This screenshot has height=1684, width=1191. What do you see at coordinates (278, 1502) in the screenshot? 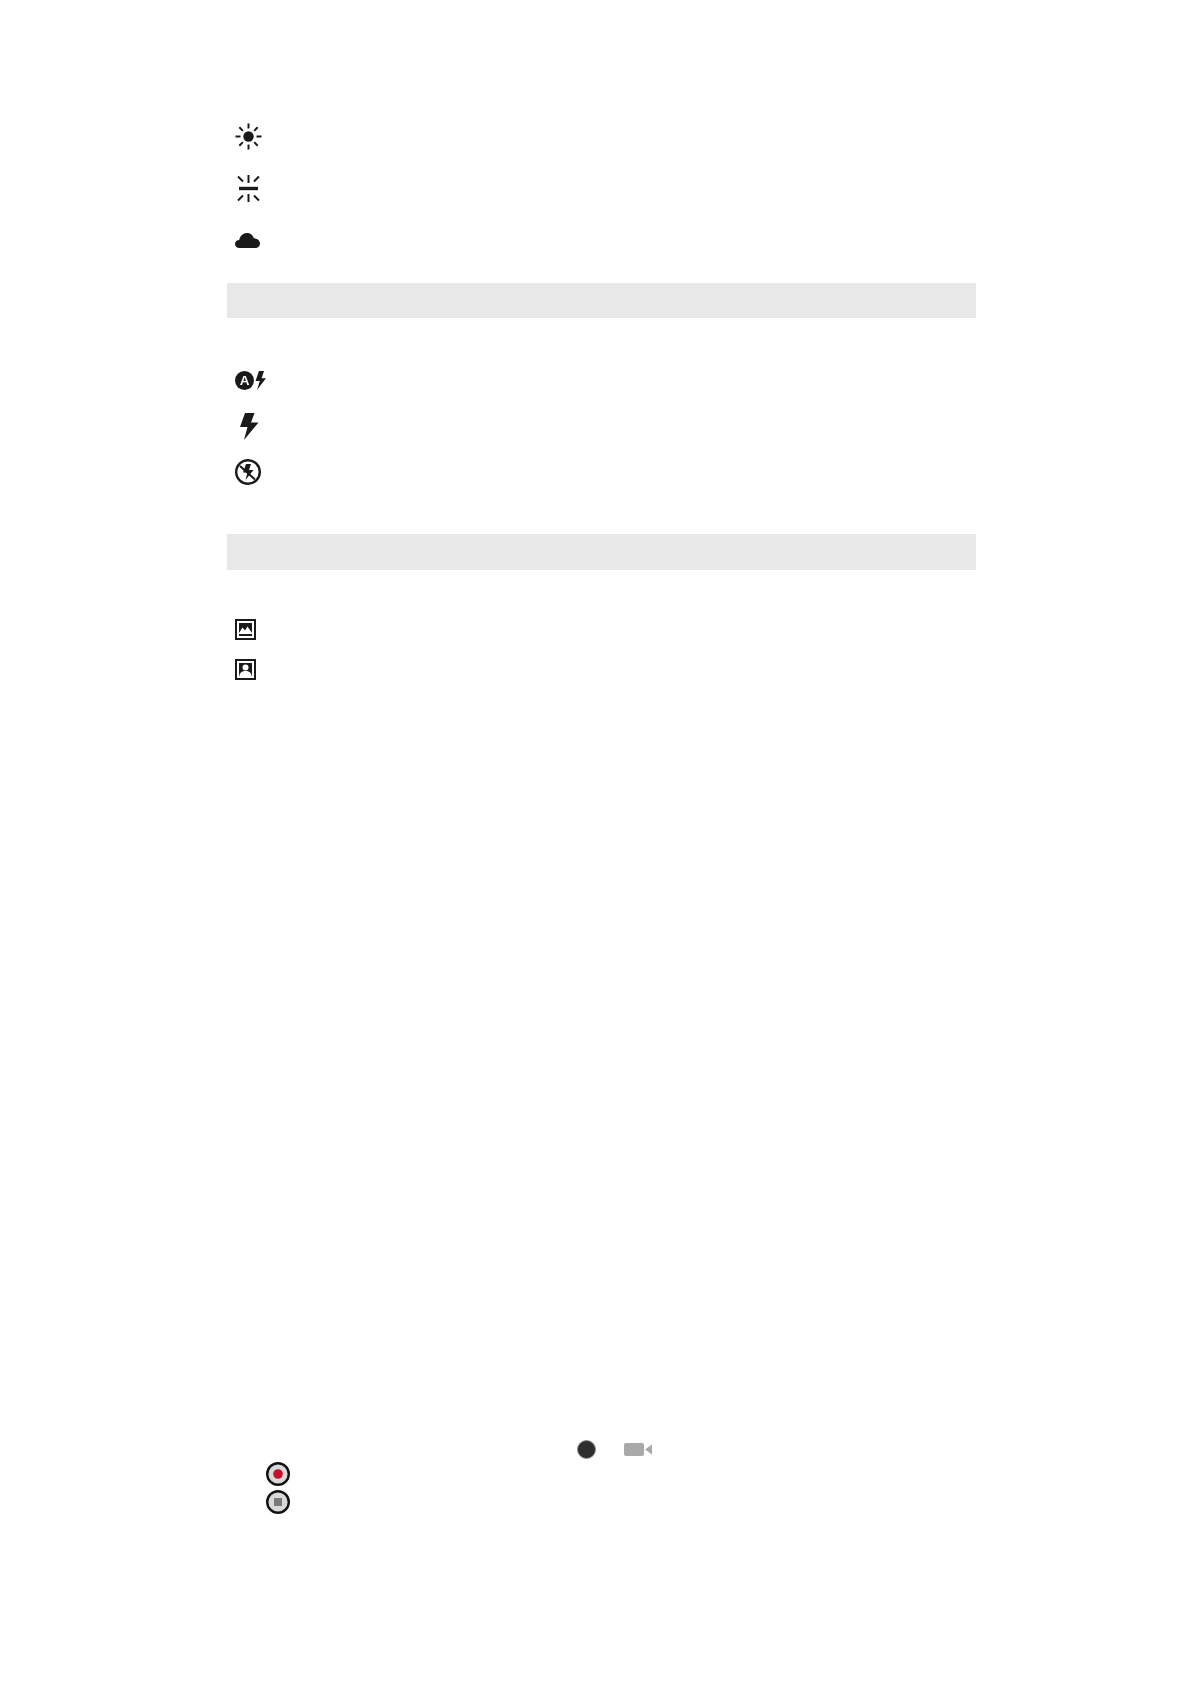
I see `stop-button-icon` at bounding box center [278, 1502].